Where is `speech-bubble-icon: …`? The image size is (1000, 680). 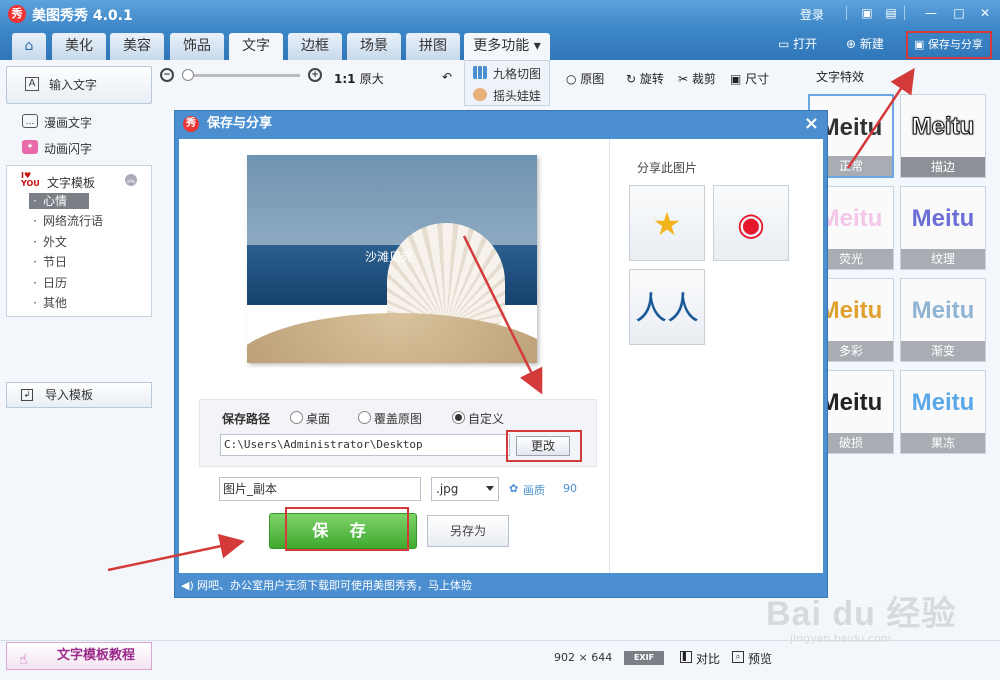 speech-bubble-icon: … is located at coordinates (30, 121).